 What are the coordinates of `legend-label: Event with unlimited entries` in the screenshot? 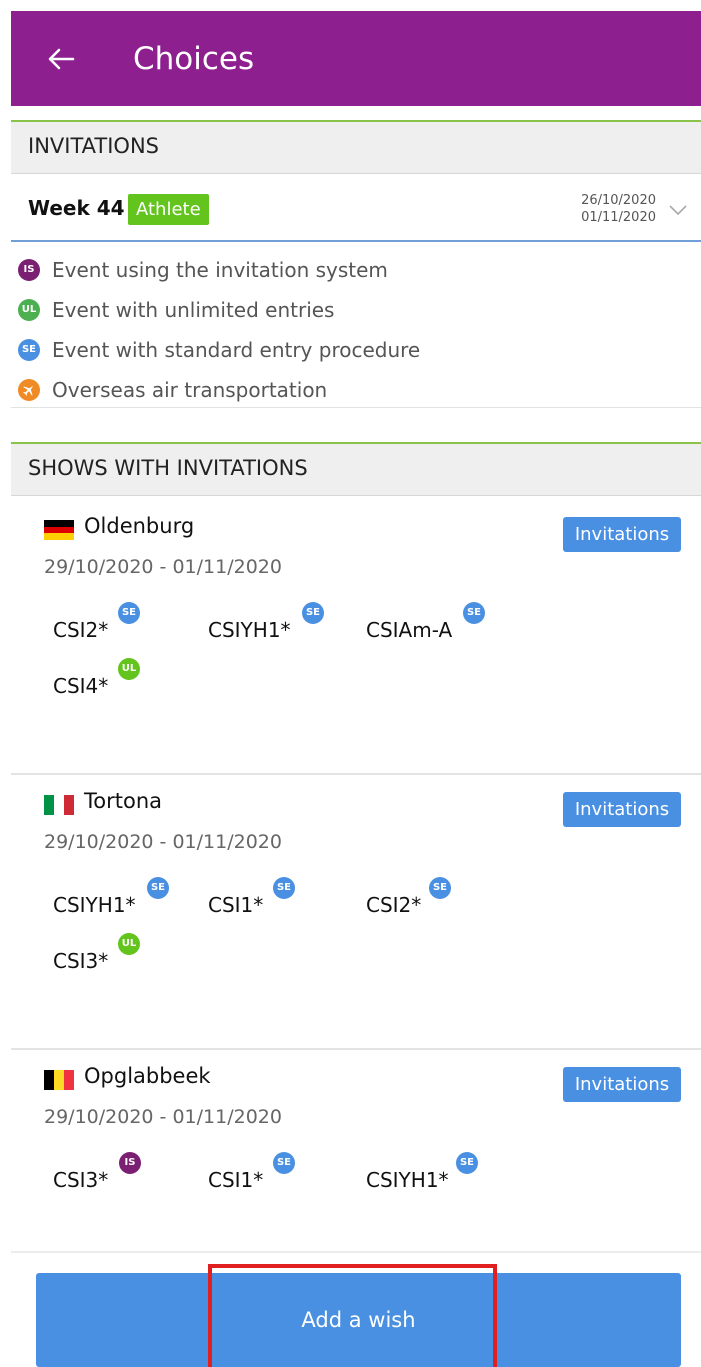 It's located at (193, 310).